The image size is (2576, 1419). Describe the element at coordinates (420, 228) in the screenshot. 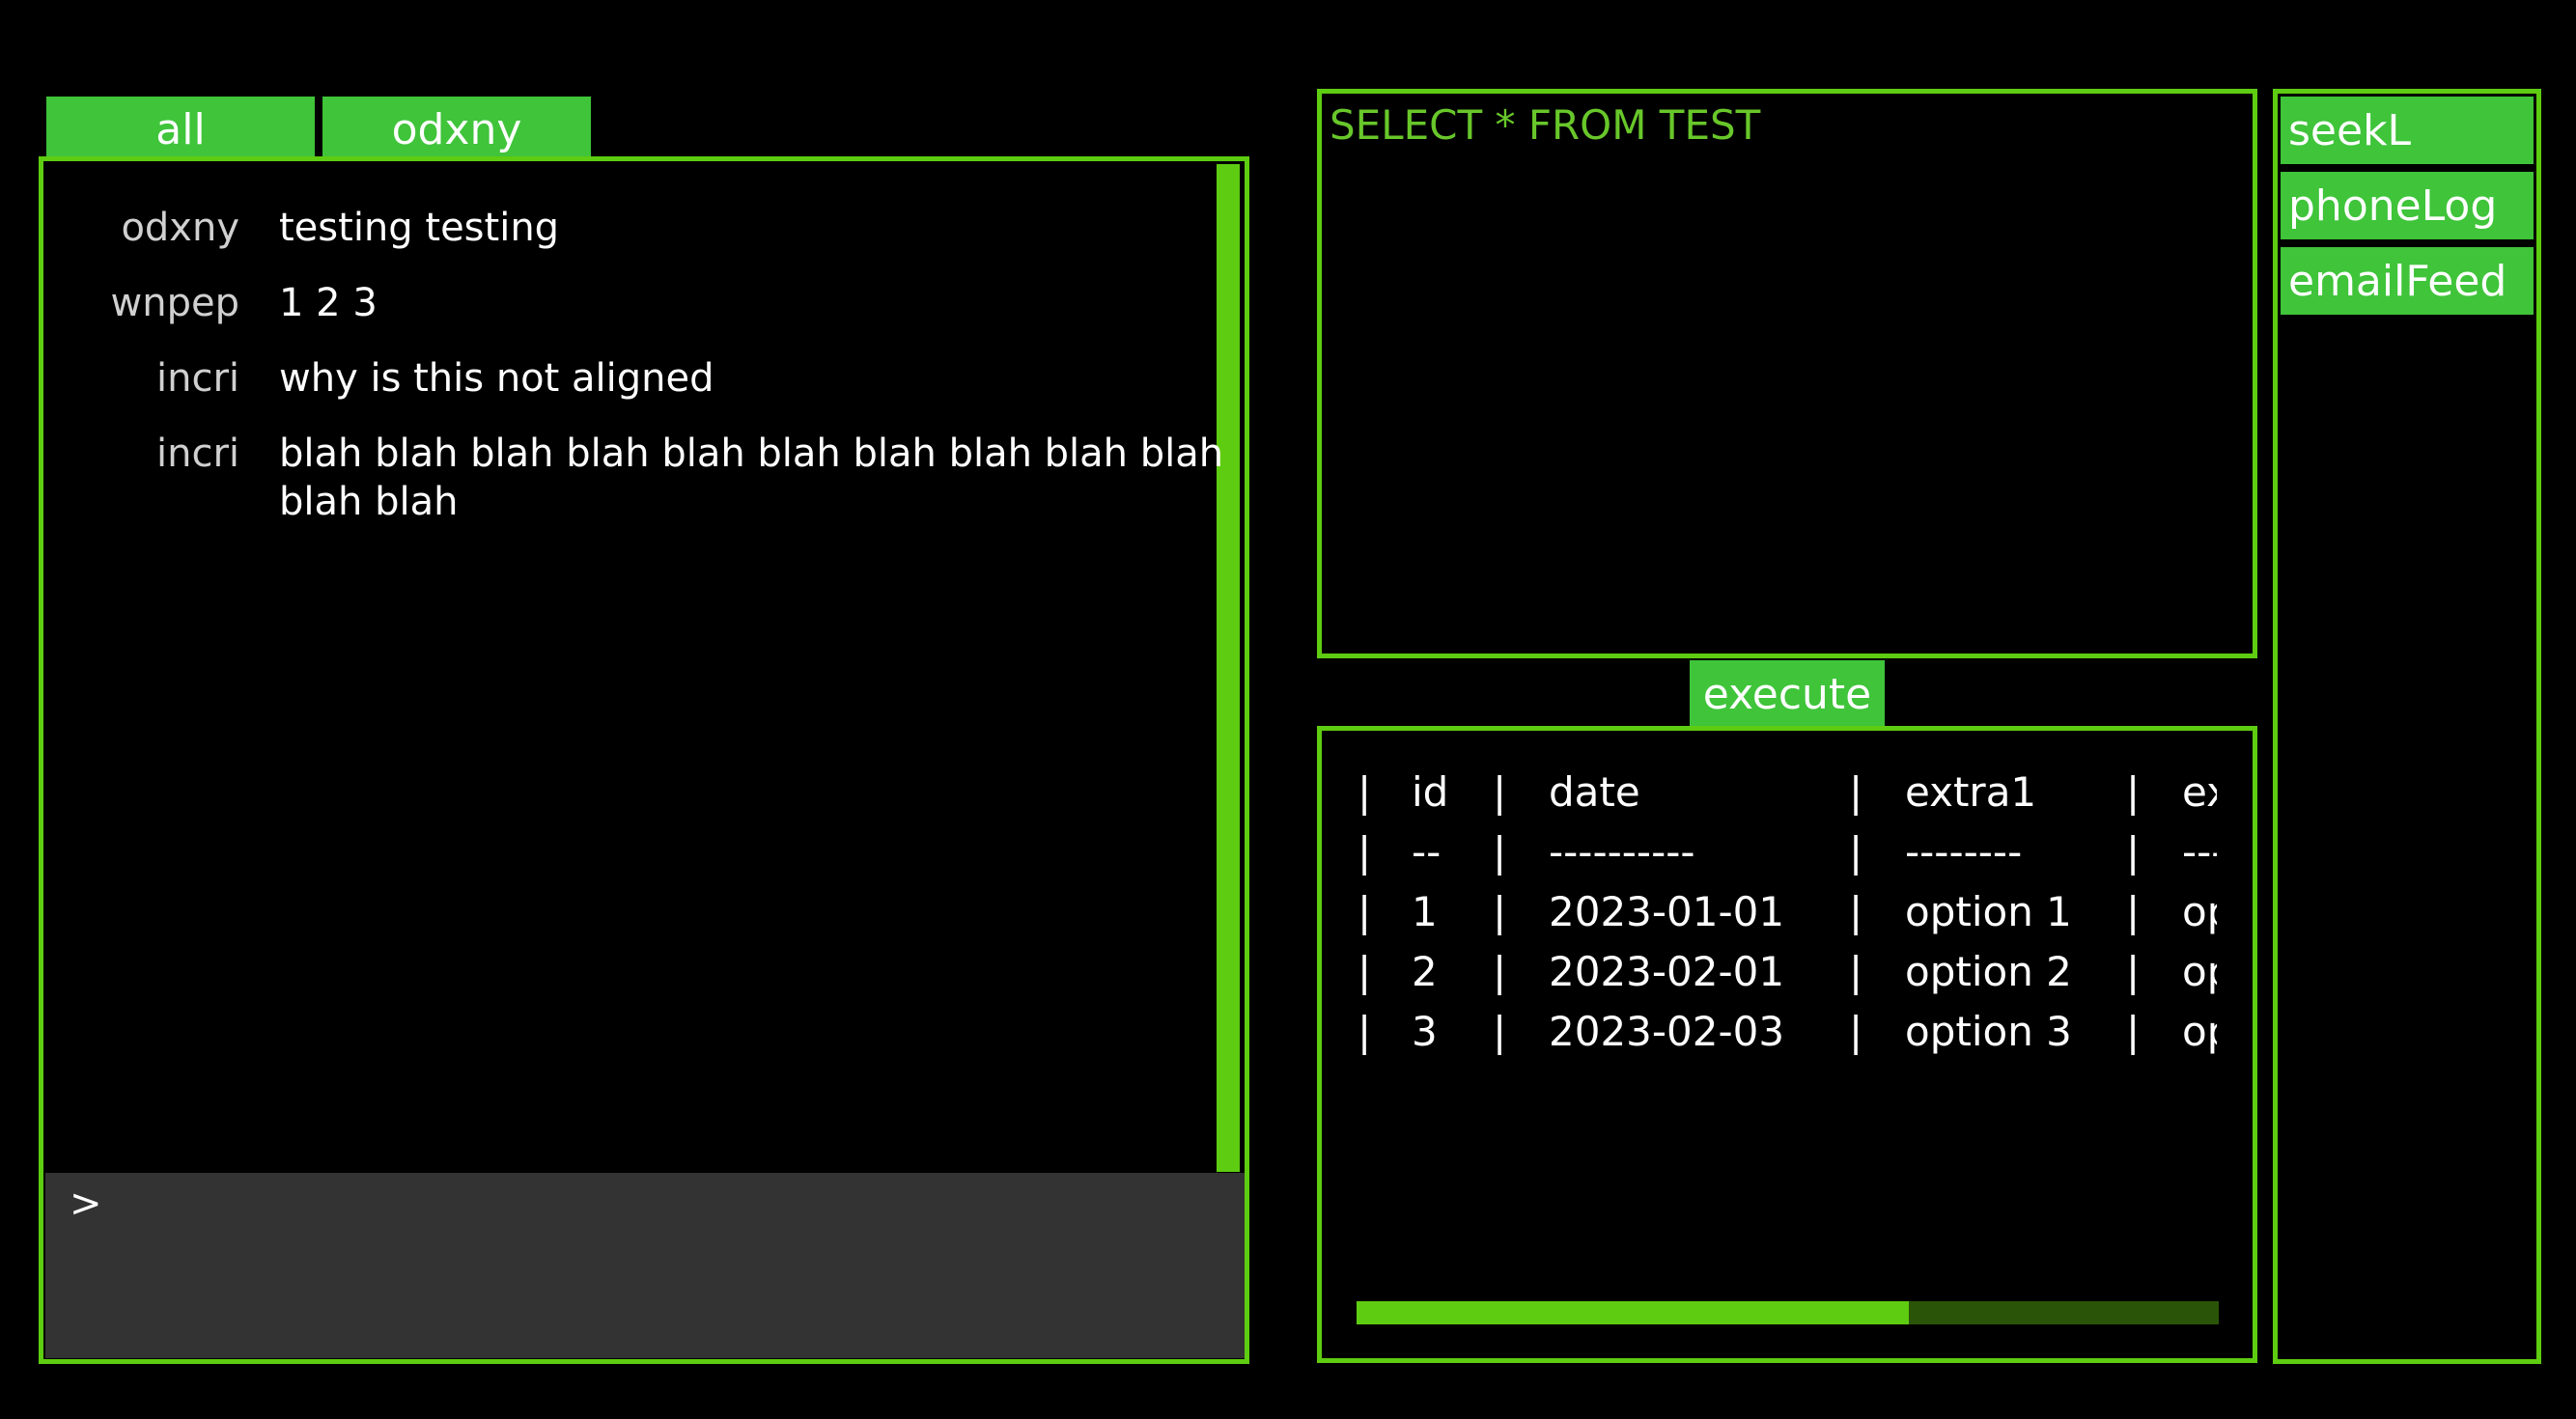

I see `message-text: testing testing` at that location.